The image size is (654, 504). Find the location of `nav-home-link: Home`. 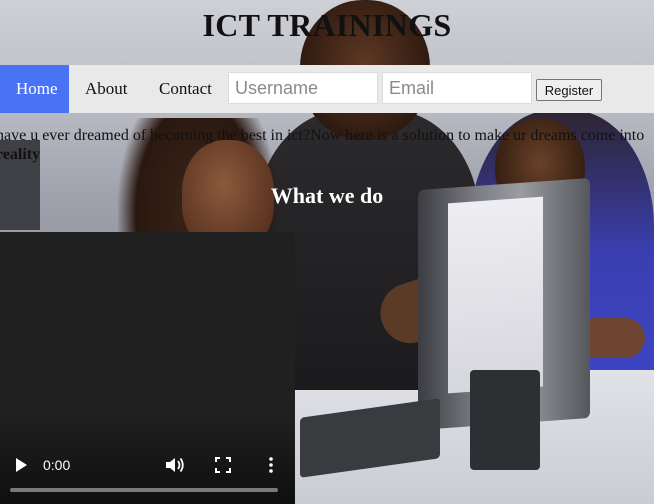

nav-home-link: Home is located at coordinates (34, 89).